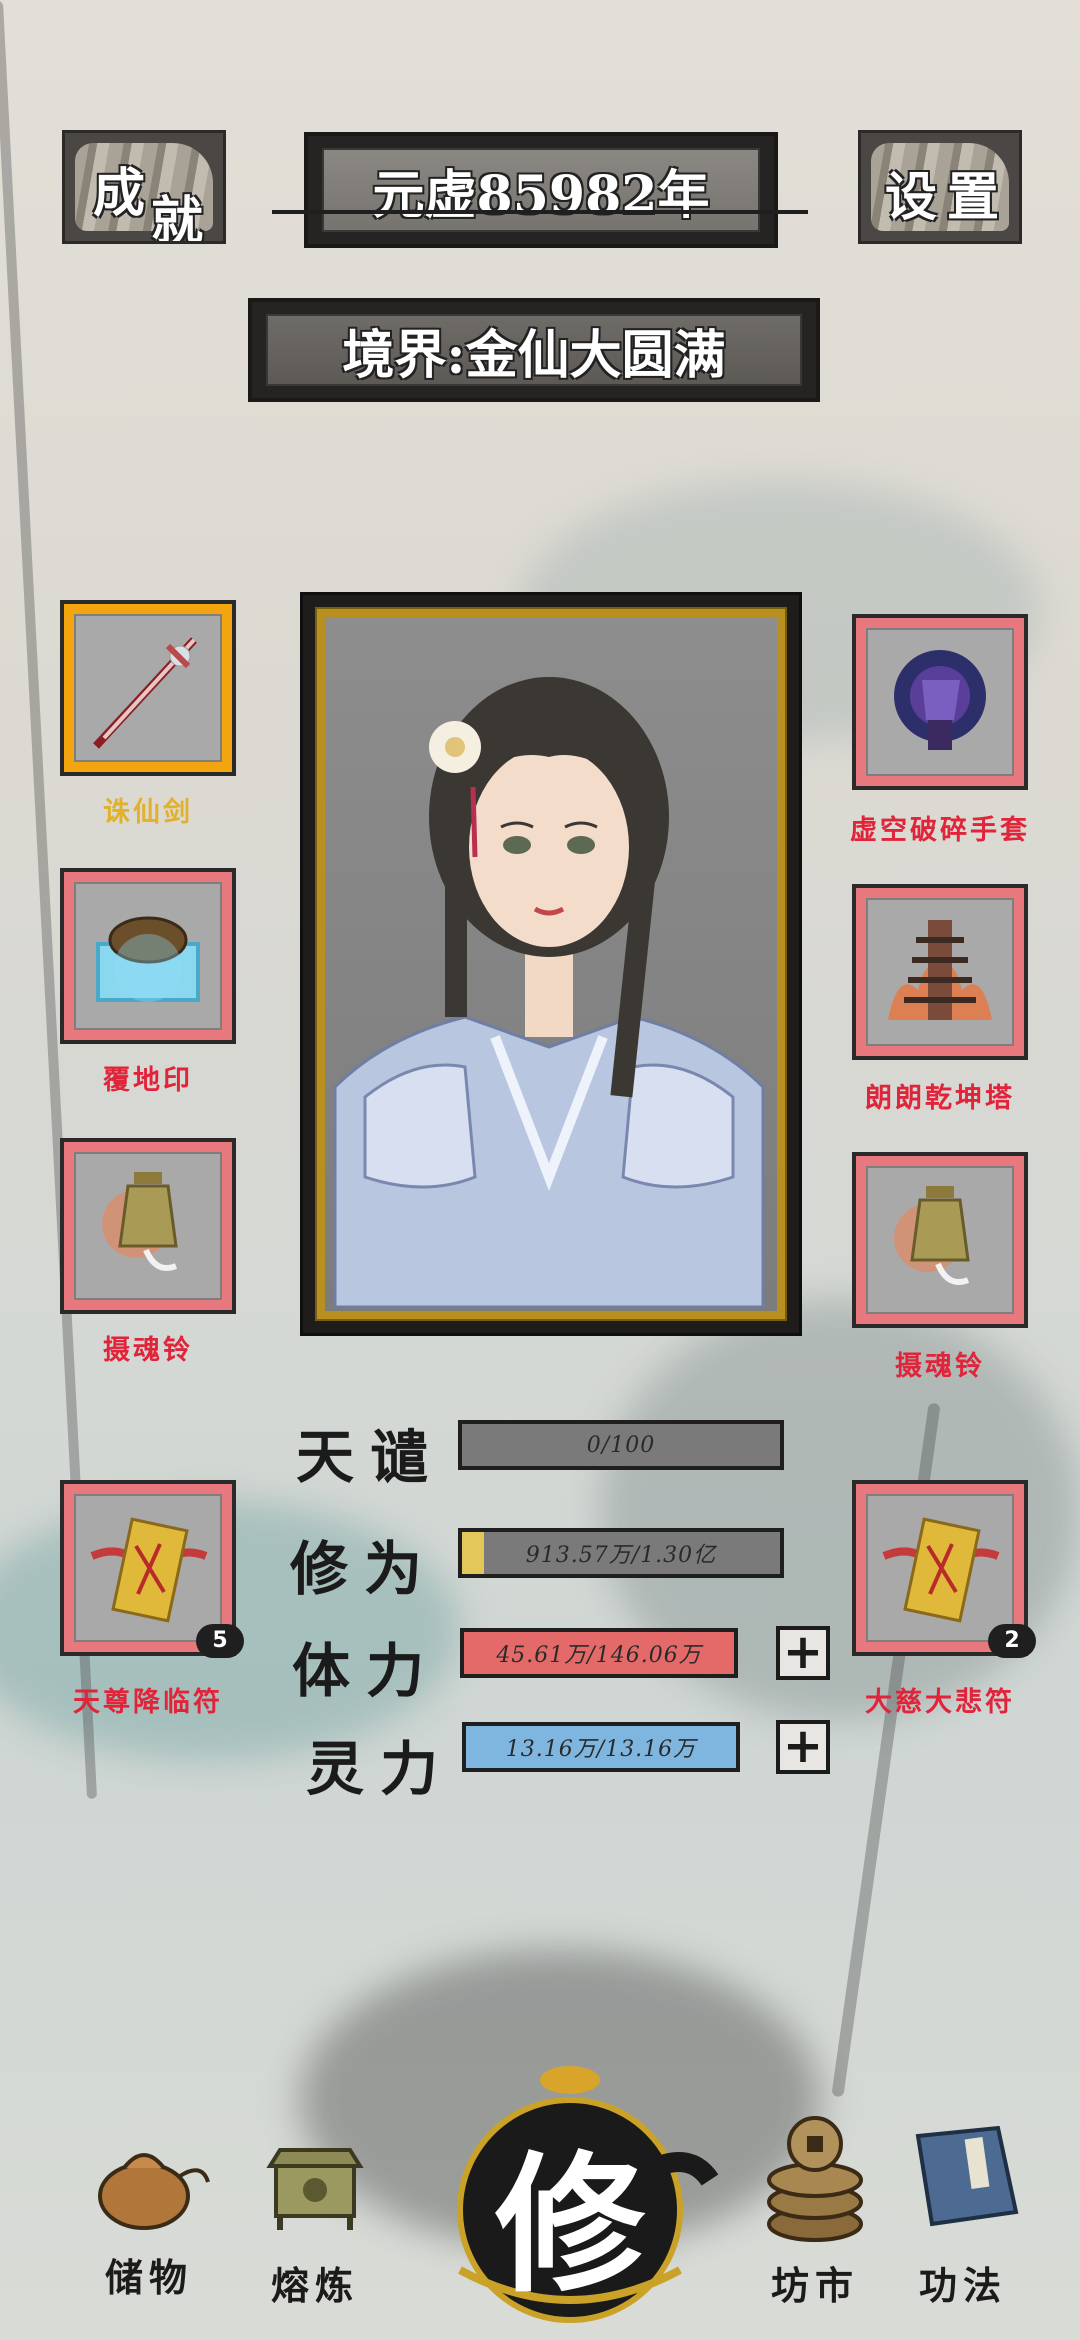 This screenshot has width=1080, height=2340. I want to click on nav-label: 坊市, so click(814, 2285).